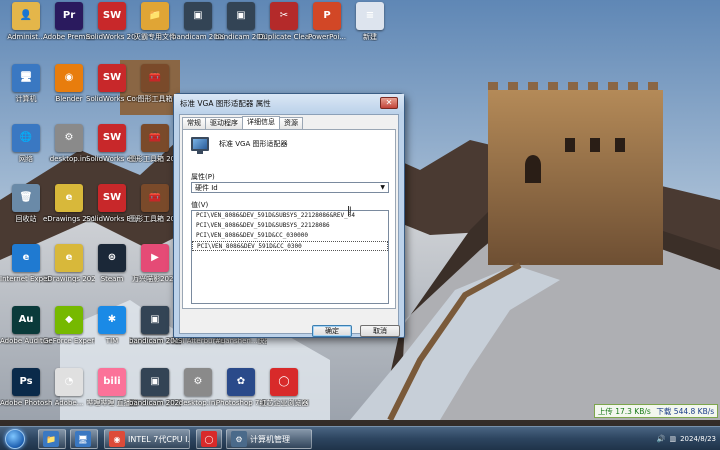 The image size is (720, 450). Describe the element at coordinates (284, 16) in the screenshot. I see `duplicate-cleaner-icon: ✂` at that location.